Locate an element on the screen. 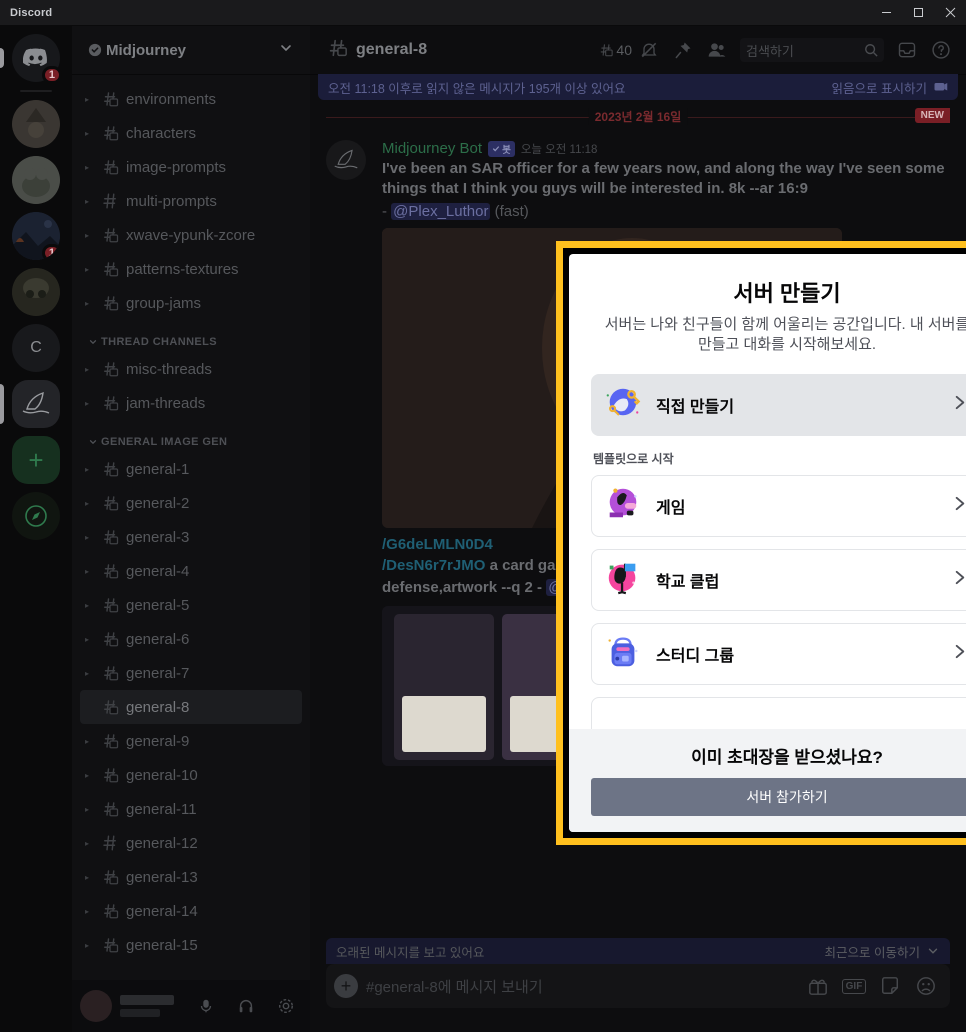 The height and width of the screenshot is (1032, 966). add-attachment-button: + is located at coordinates (346, 986).